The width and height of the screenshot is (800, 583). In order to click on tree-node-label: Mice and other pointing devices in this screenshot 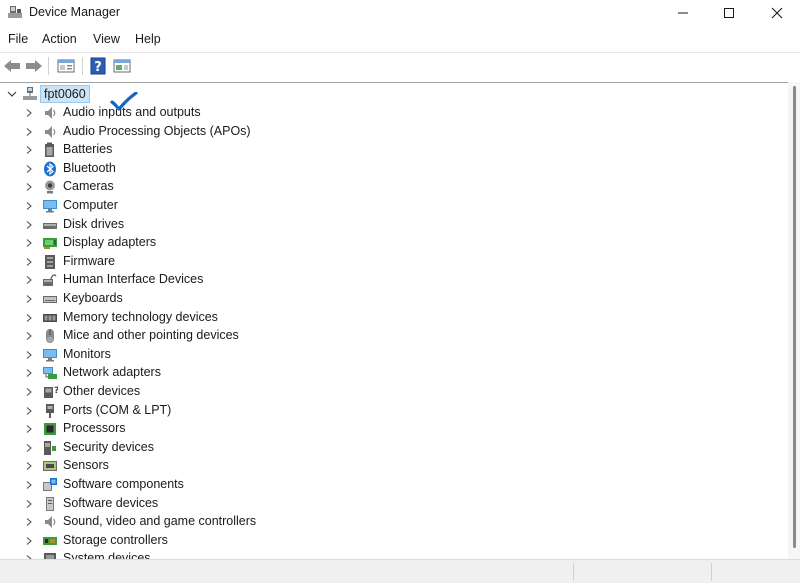, I will do `click(151, 335)`.